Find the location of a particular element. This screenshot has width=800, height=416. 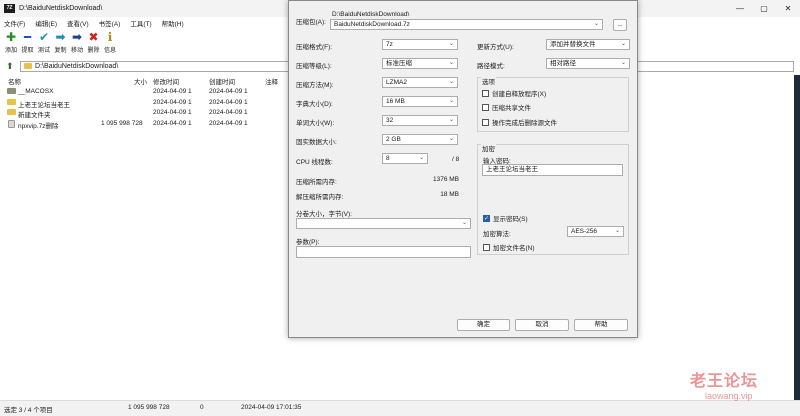

cpu-threads-select: 8 ⌄ is located at coordinates (405, 158).